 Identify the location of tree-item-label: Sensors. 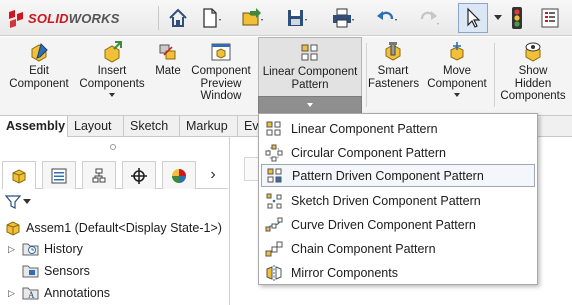
(67, 271).